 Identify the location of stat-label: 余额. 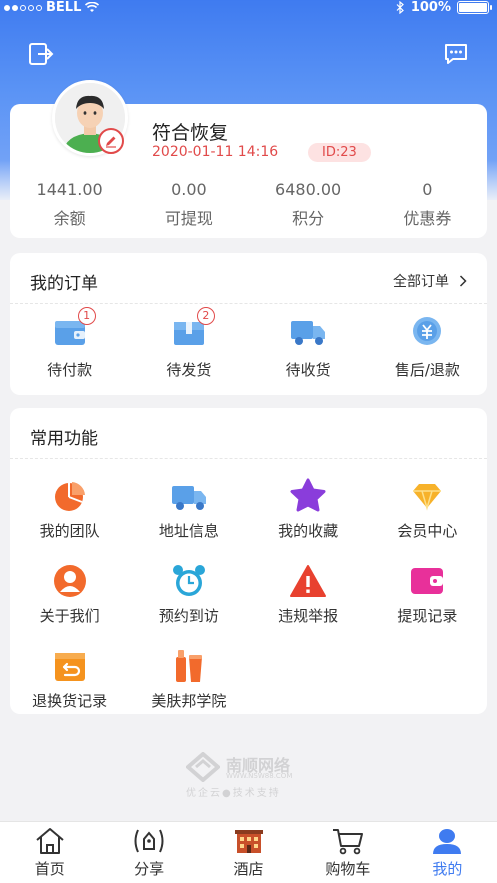
(69, 218).